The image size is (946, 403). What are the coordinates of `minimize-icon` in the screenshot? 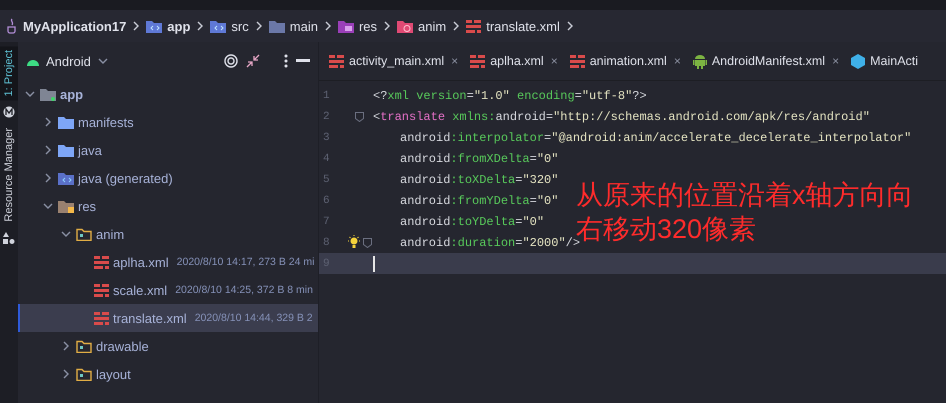 It's located at (303, 61).